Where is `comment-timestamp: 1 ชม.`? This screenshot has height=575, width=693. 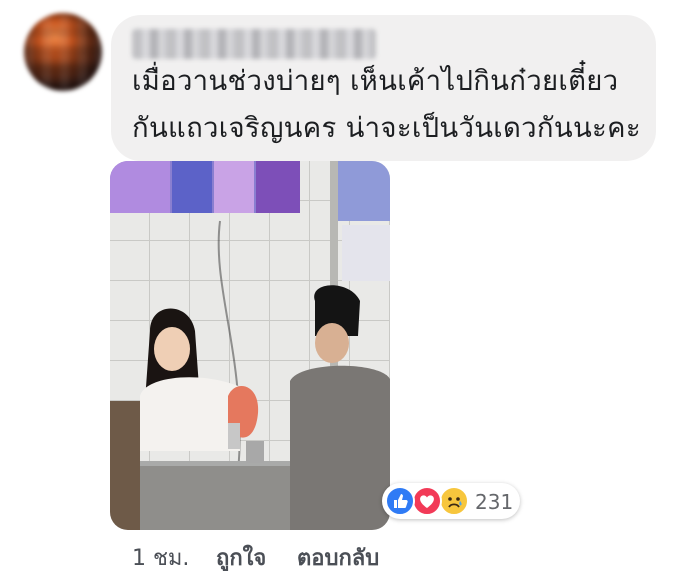 comment-timestamp: 1 ชม. is located at coordinates (160, 557).